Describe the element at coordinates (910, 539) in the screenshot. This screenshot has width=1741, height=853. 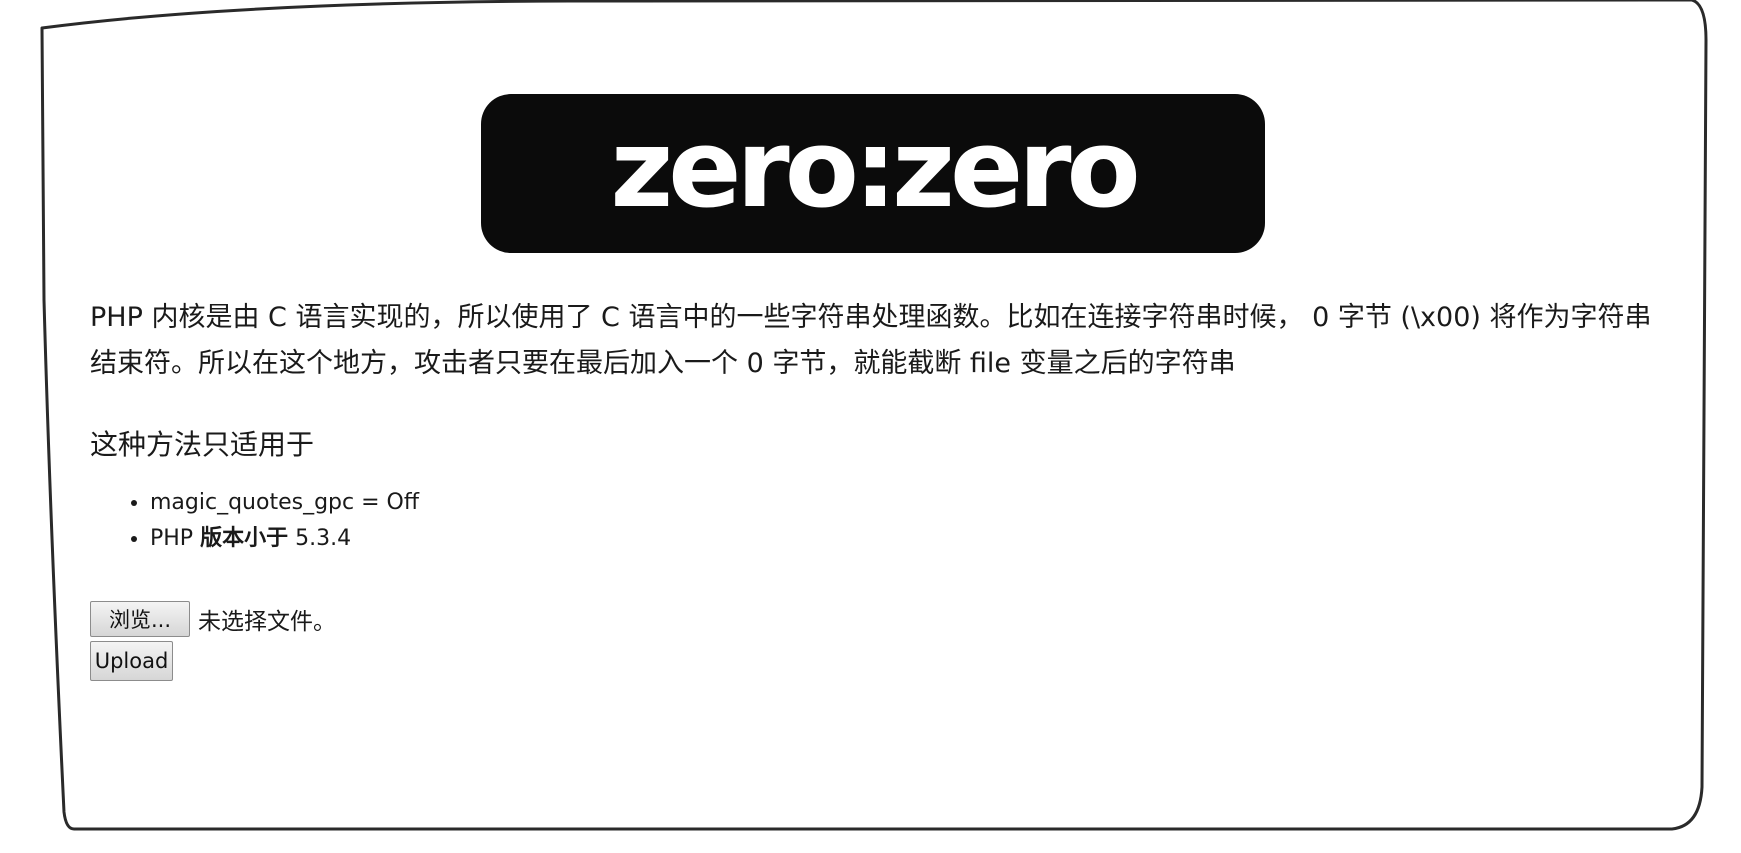
I see `list-item: PHP 版本小于 5.3.4` at that location.